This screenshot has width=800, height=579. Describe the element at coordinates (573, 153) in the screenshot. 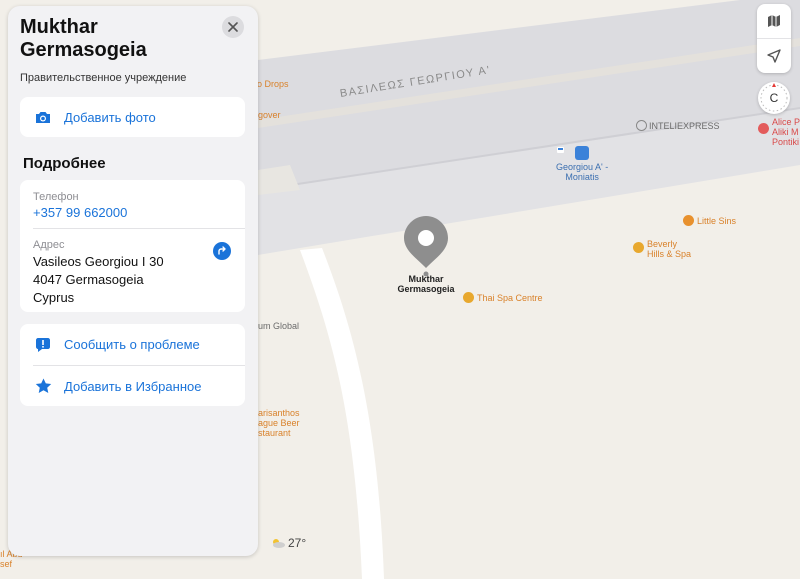

I see `bus-icon` at that location.